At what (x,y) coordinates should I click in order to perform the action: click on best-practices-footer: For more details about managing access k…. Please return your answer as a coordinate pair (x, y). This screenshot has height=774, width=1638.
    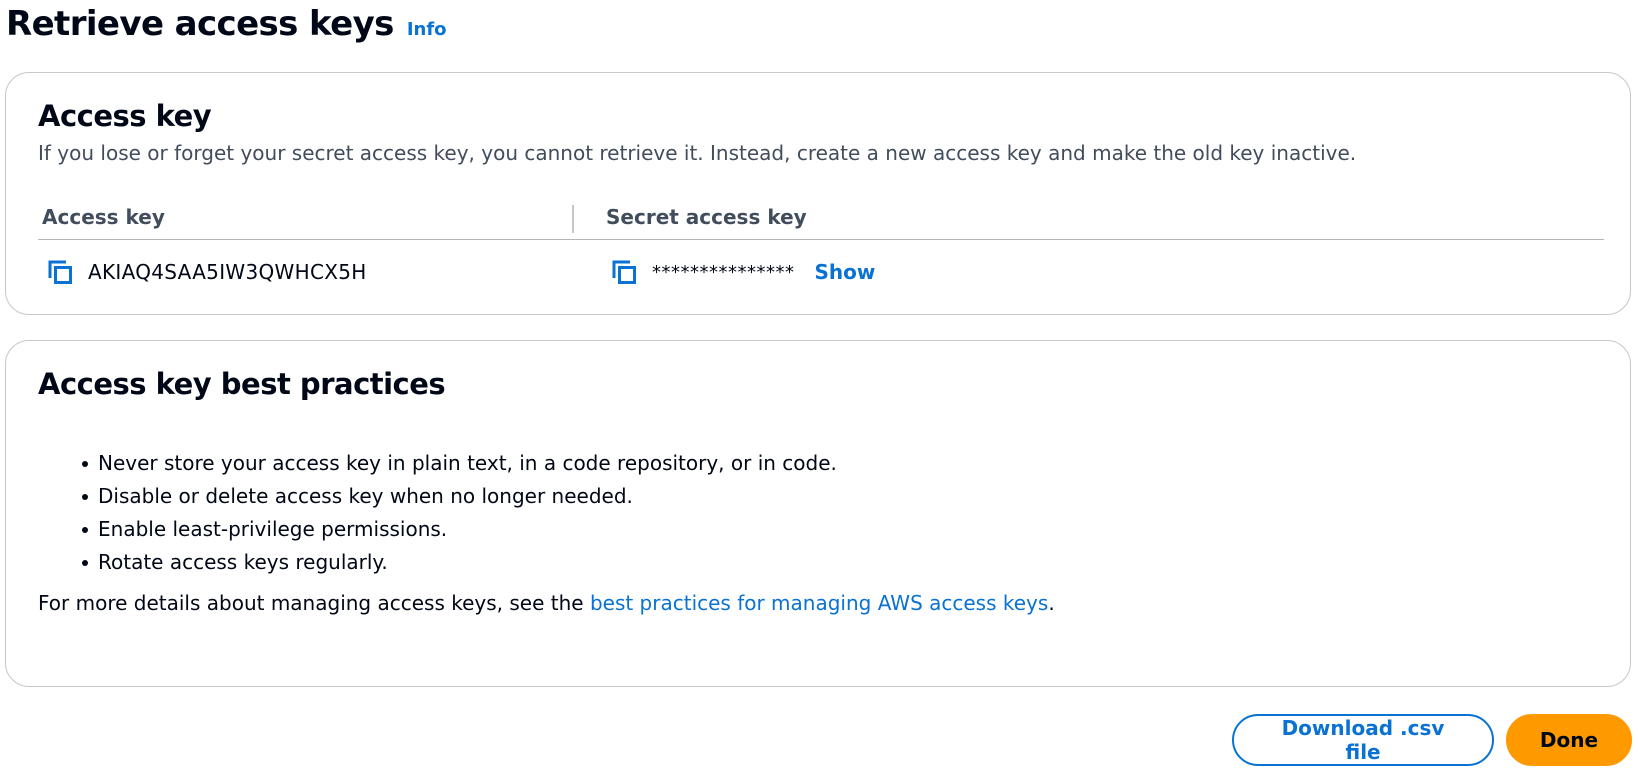
    Looking at the image, I should click on (546, 603).